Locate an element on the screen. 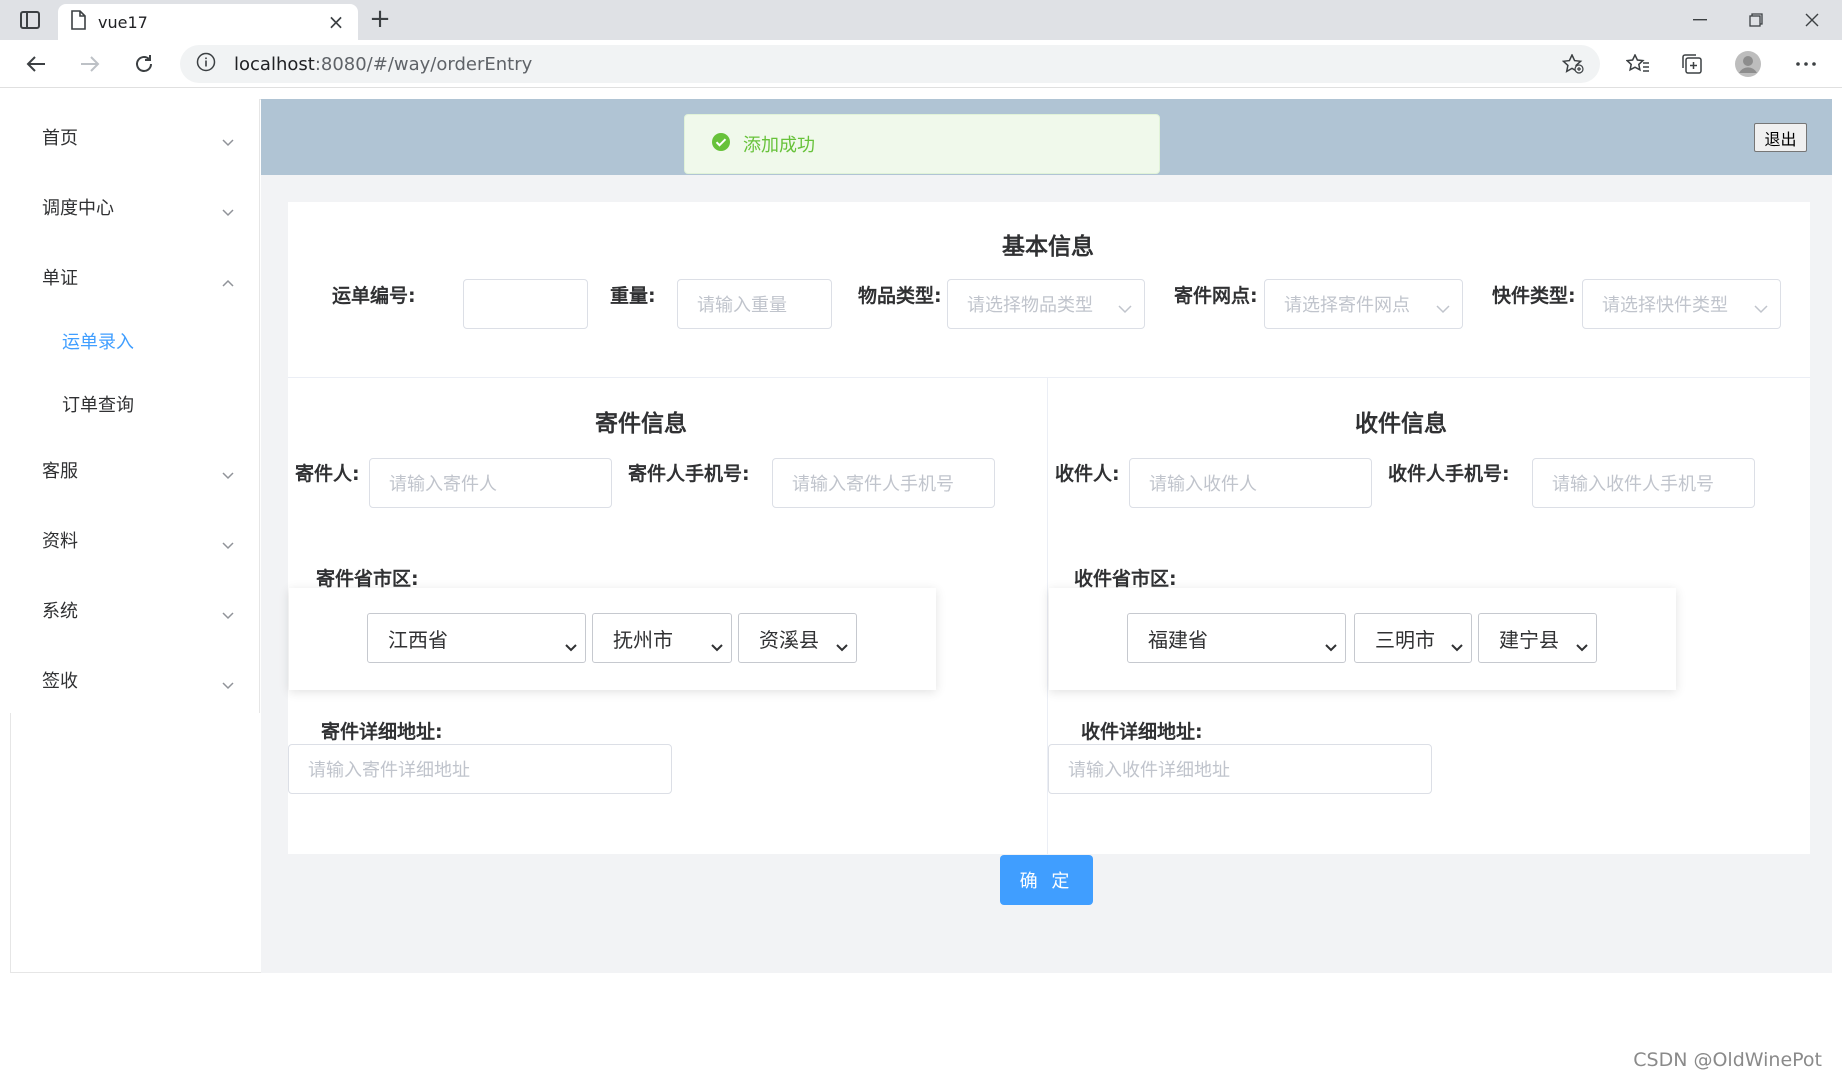 The image size is (1842, 1080). sidebar-item-label: 调度中心 is located at coordinates (78, 208).